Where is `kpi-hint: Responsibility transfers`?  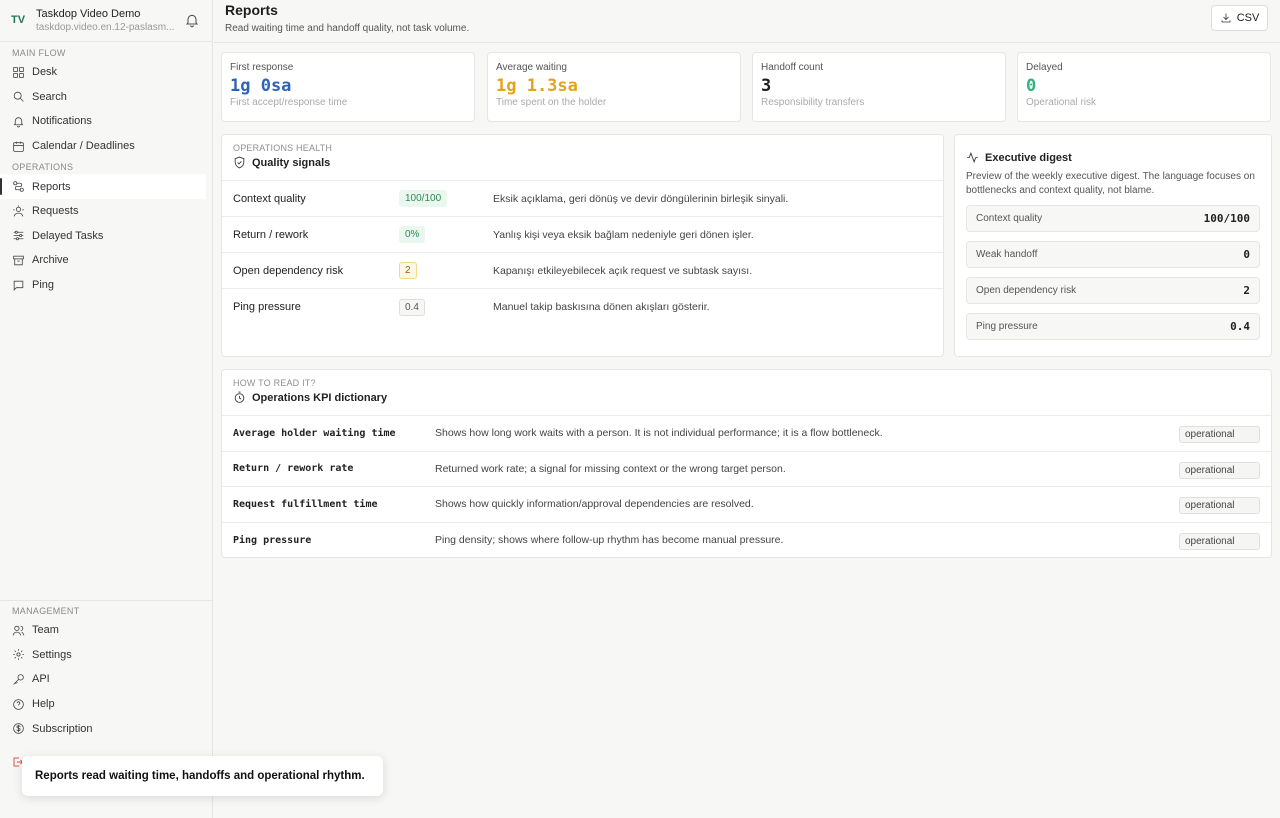
kpi-hint: Responsibility transfers is located at coordinates (813, 102).